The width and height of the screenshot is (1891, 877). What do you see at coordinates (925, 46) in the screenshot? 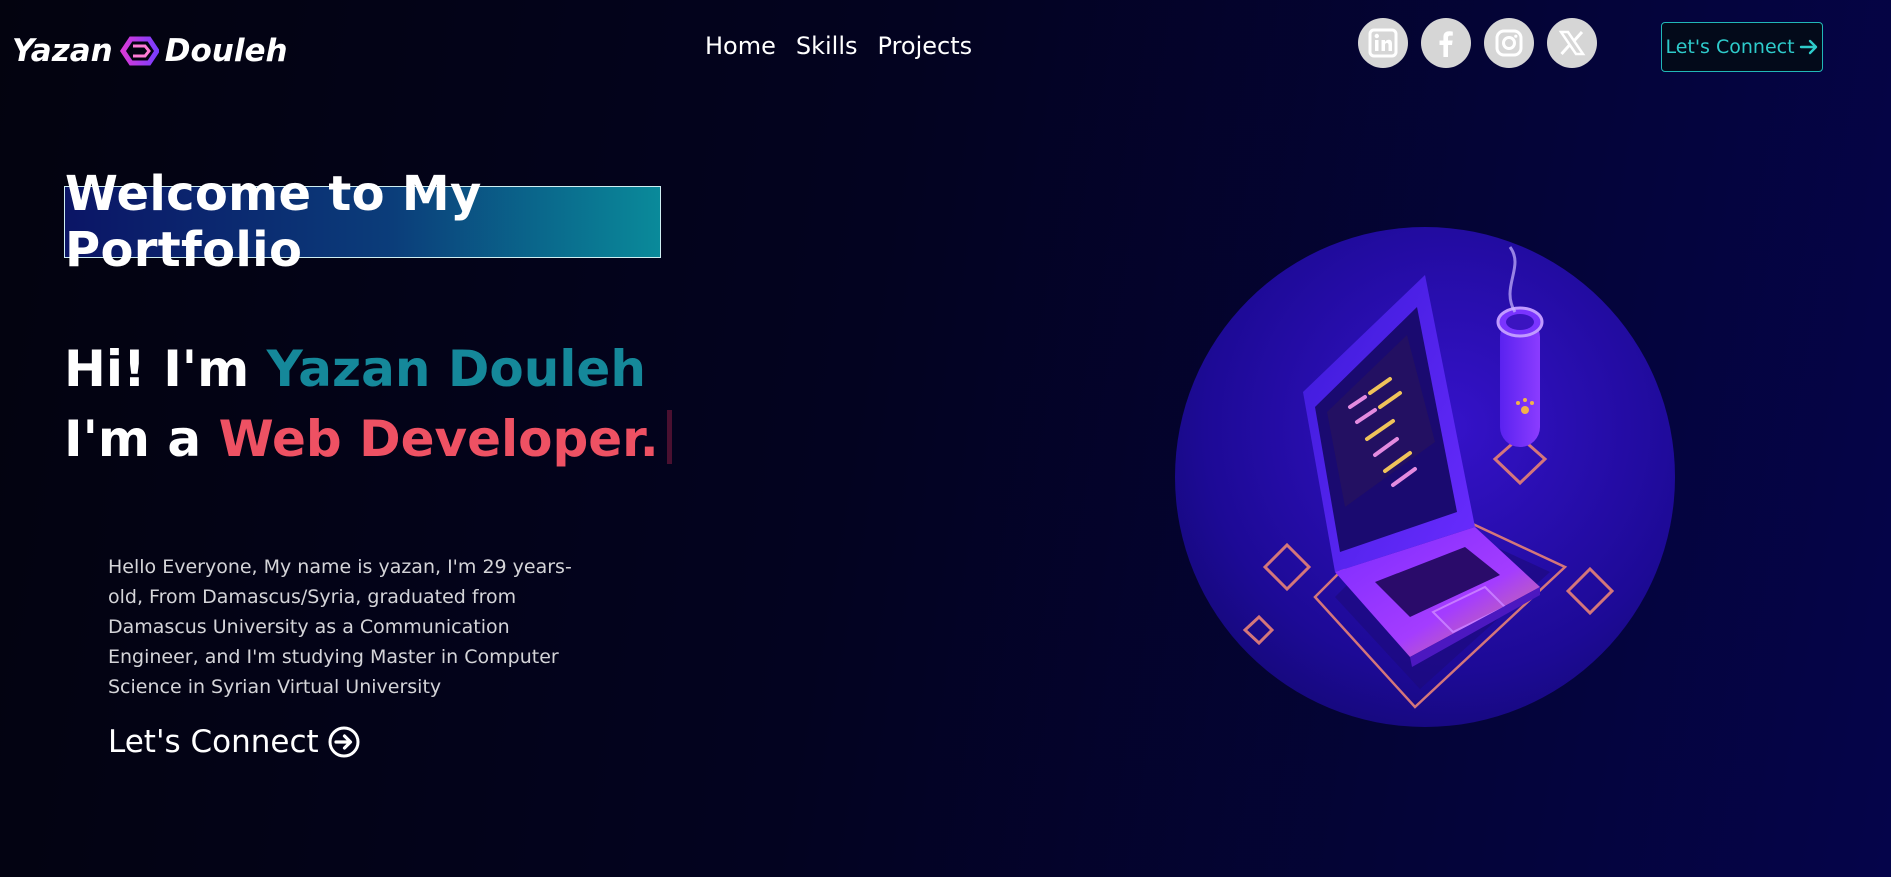
I see `nav-projects: Projects` at bounding box center [925, 46].